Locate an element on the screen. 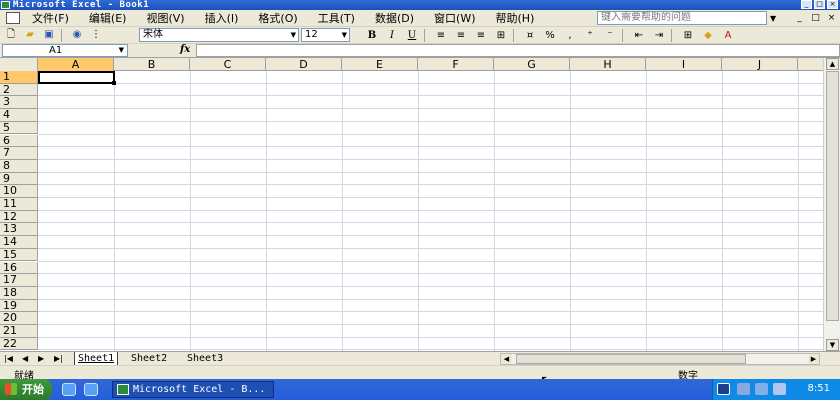 The width and height of the screenshot is (840, 400). merge-center-icon: ⊞ is located at coordinates (501, 36).